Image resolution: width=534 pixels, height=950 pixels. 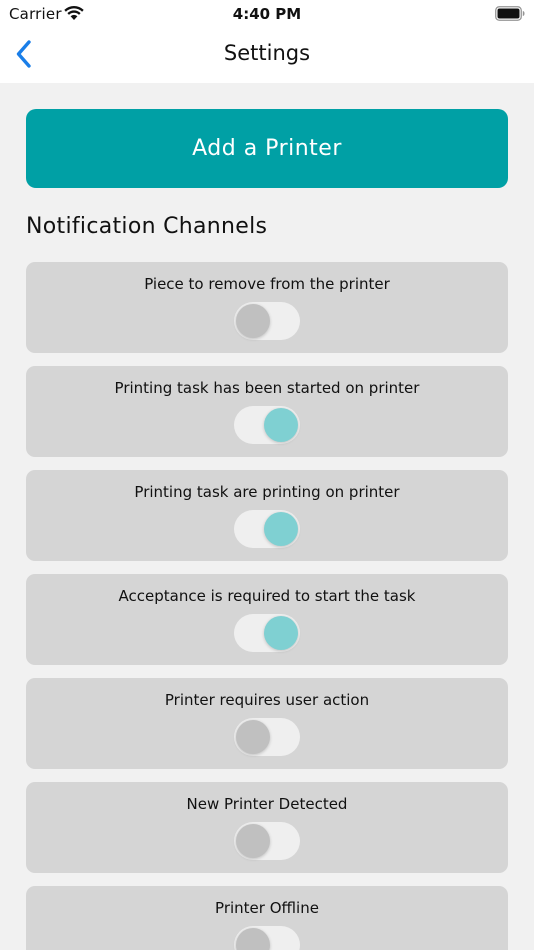 I want to click on channel-label: Printing task are printing on printer, so click(x=267, y=492).